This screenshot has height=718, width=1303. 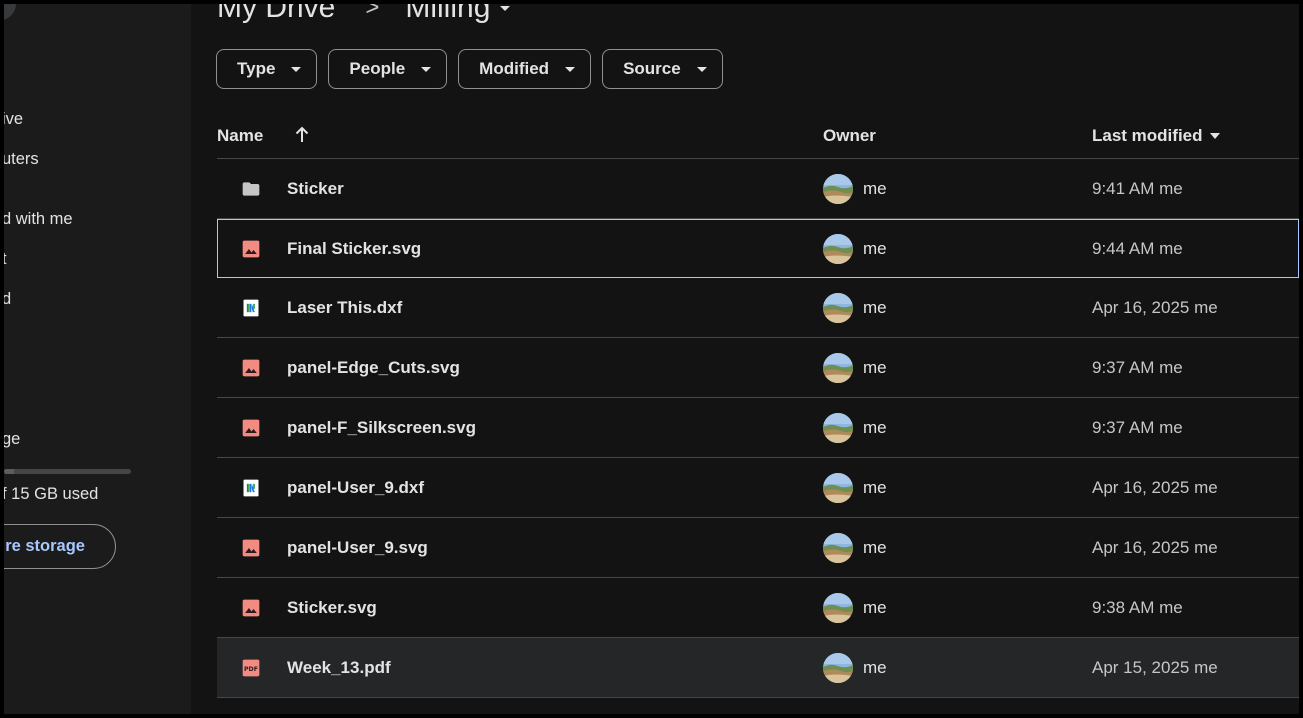 What do you see at coordinates (364, 16) in the screenshot?
I see `breadcrumb: My Drive > Milling` at bounding box center [364, 16].